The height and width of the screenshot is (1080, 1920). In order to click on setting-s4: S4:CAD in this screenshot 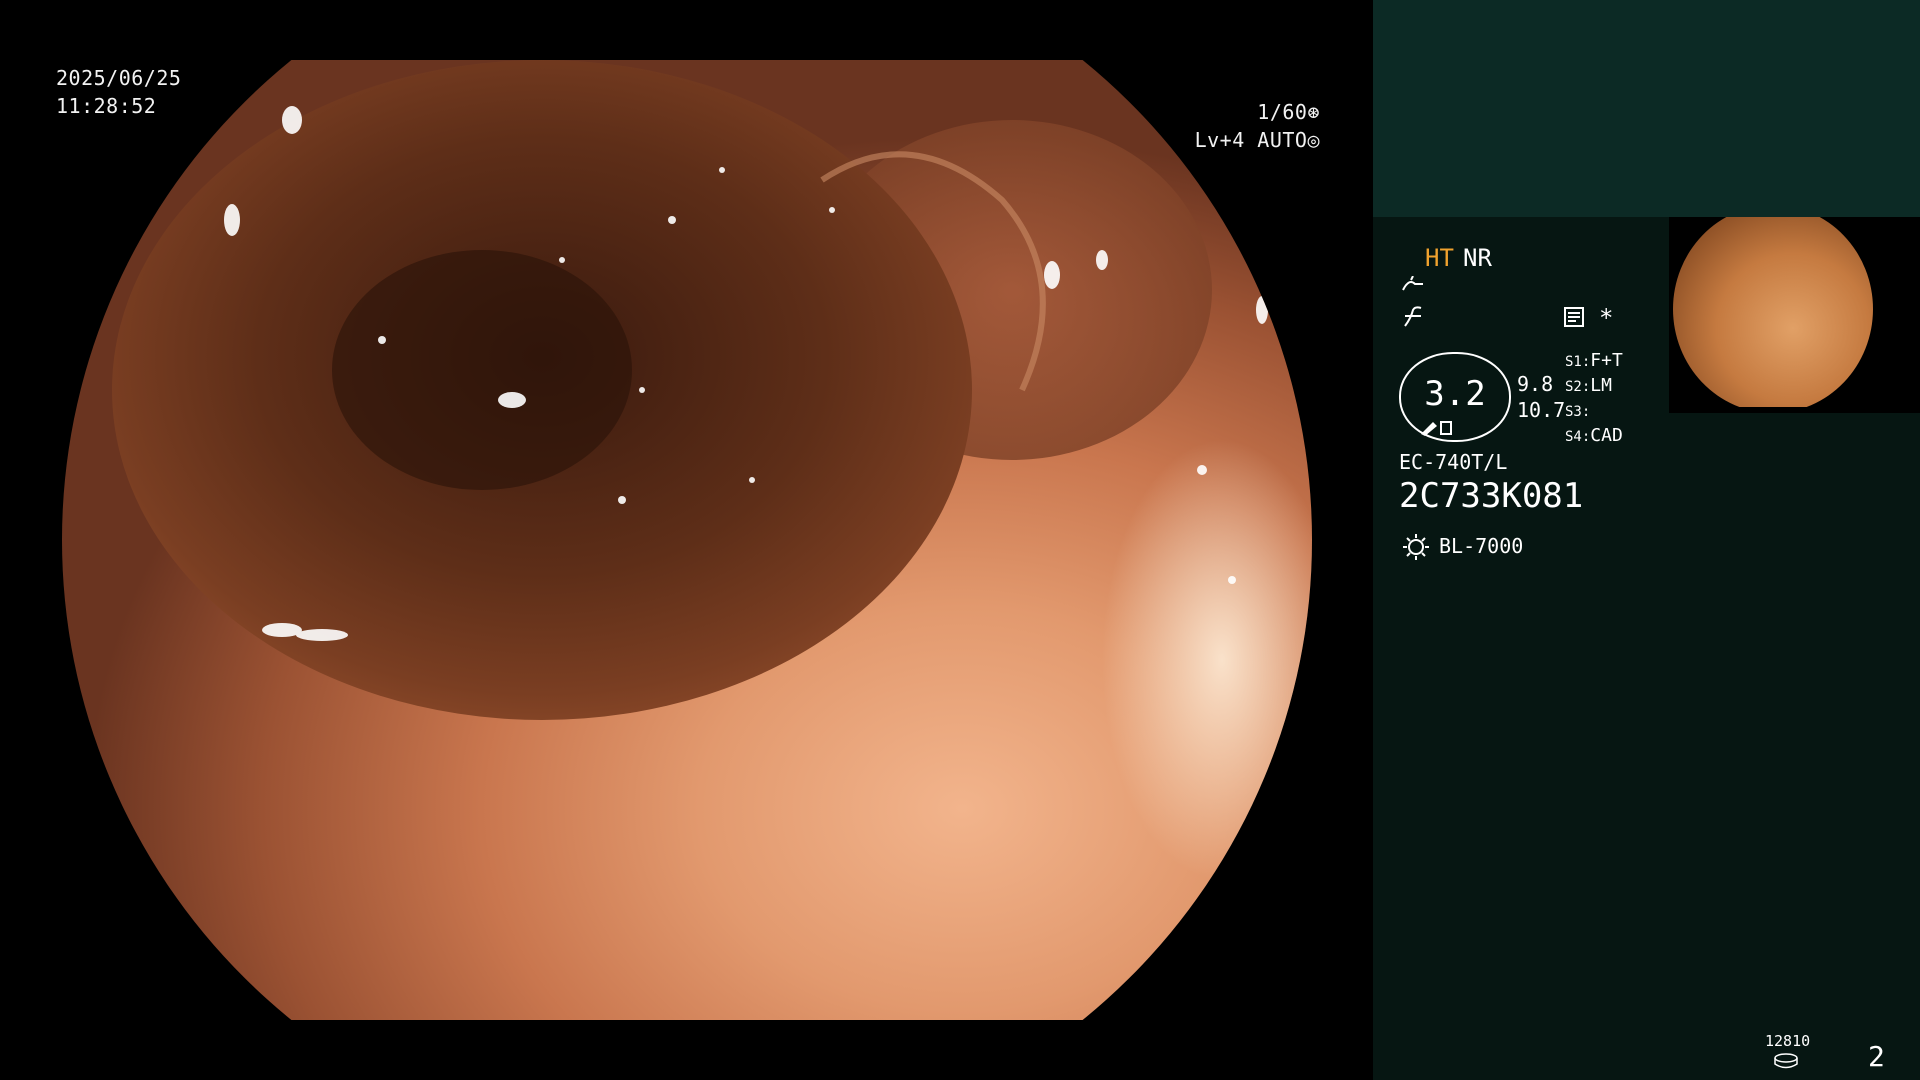, I will do `click(1594, 435)`.